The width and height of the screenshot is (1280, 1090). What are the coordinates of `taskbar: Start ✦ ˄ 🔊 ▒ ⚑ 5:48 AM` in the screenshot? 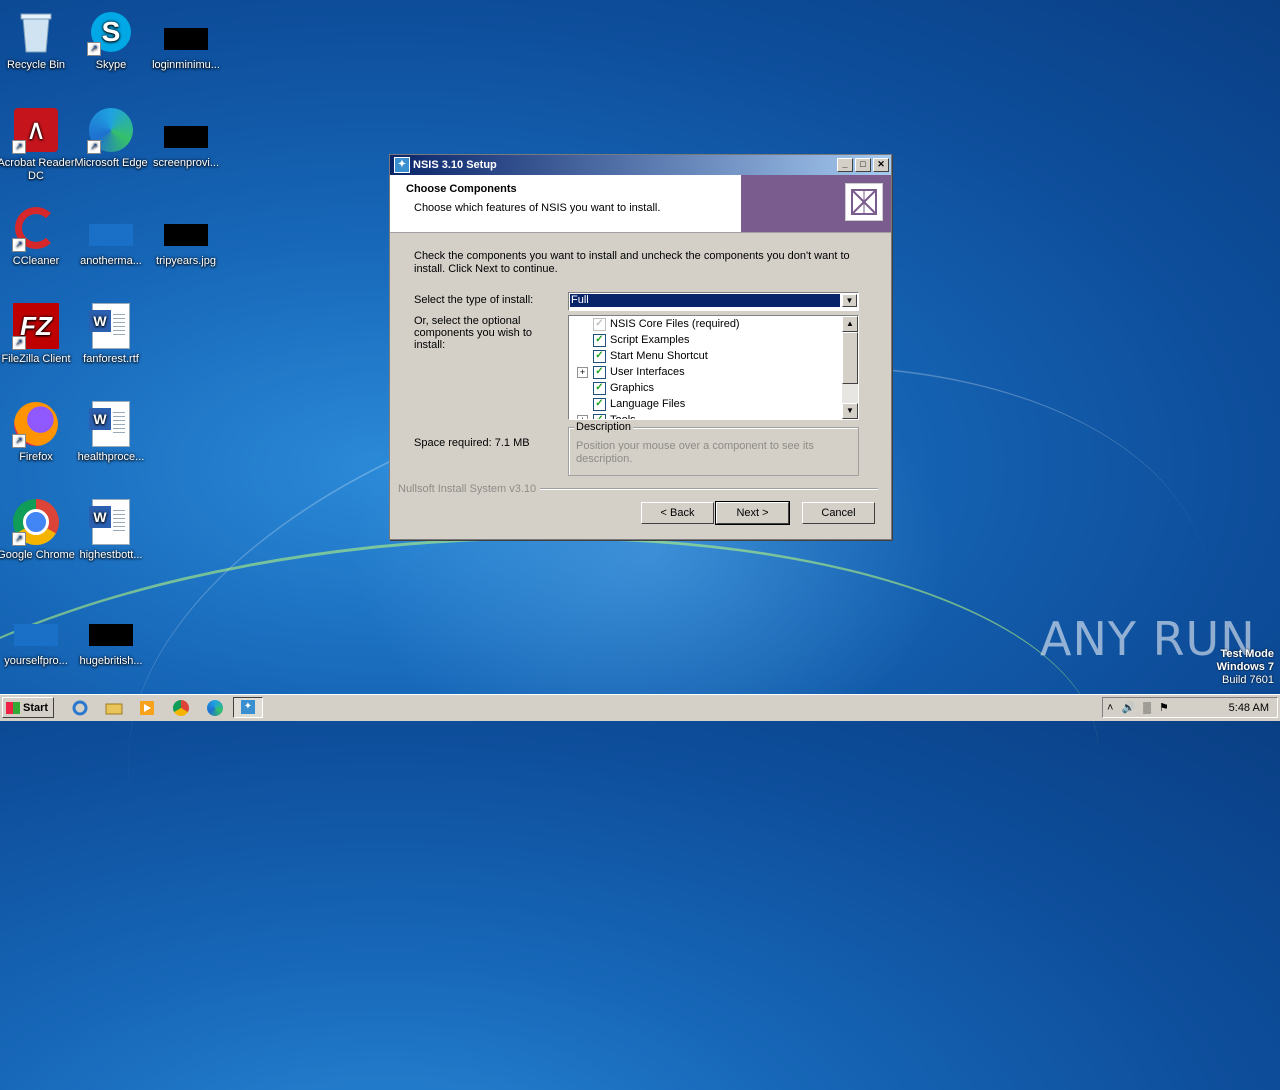 It's located at (640, 707).